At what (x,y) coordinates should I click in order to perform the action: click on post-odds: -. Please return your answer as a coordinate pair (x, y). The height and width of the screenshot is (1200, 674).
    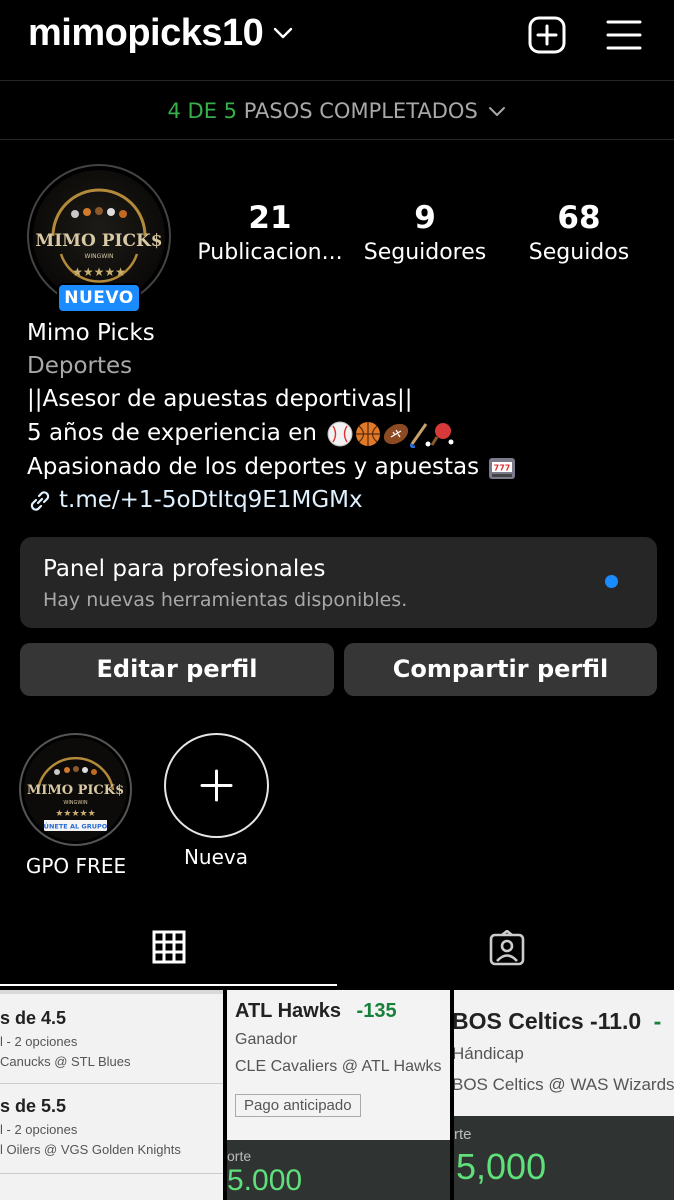
    Looking at the image, I should click on (657, 1021).